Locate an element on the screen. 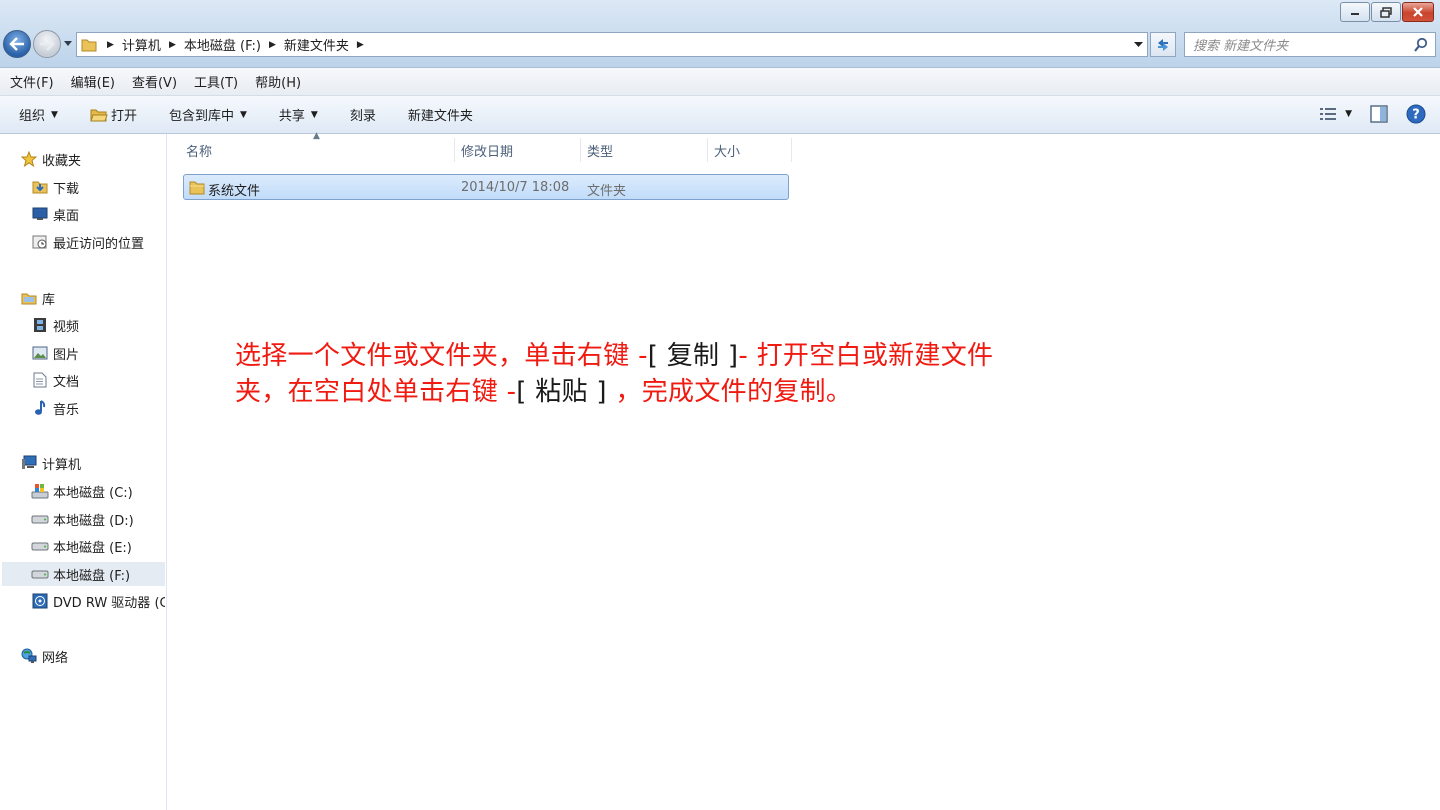 This screenshot has height=810, width=1440. sidebar-item-drive-c: 本地磁盘 (C:) is located at coordinates (82, 491).